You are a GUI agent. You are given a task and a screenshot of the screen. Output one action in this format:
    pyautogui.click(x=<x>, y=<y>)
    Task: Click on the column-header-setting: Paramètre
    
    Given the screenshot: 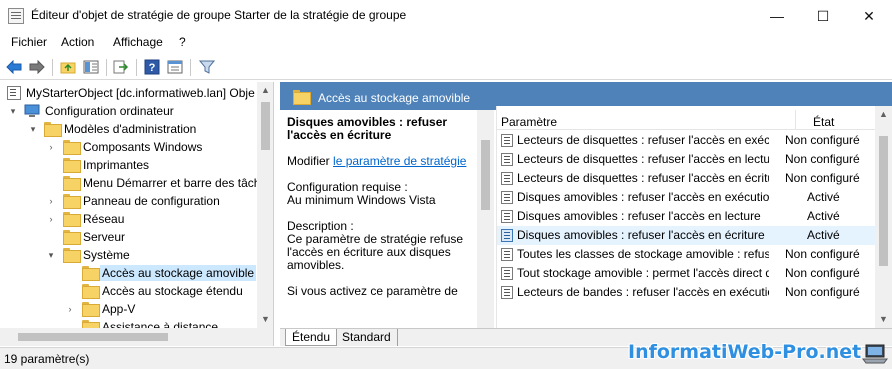 What is the action you would take?
    pyautogui.click(x=529, y=122)
    